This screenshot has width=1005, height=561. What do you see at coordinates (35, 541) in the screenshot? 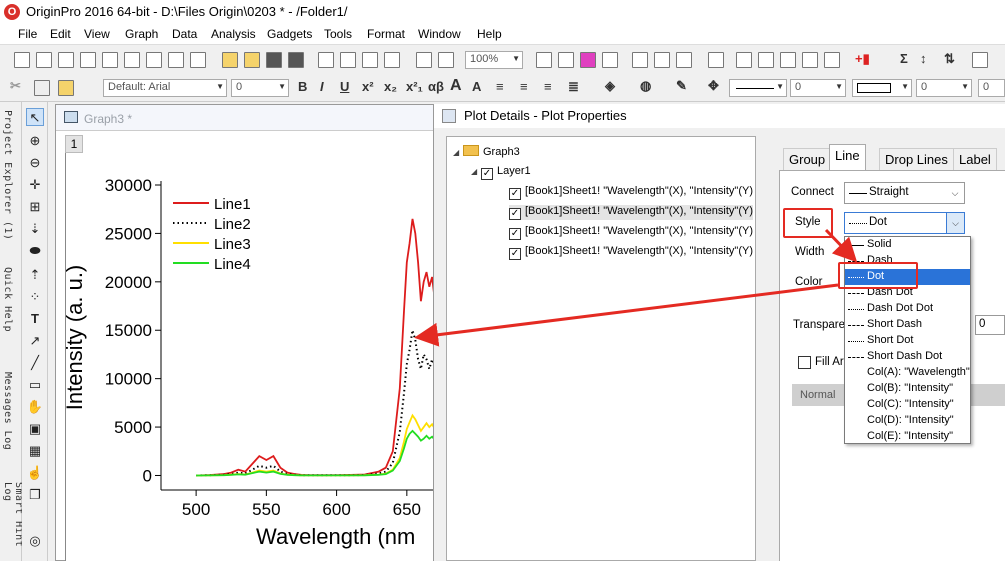
I see `scroll-icon: ◎` at bounding box center [35, 541].